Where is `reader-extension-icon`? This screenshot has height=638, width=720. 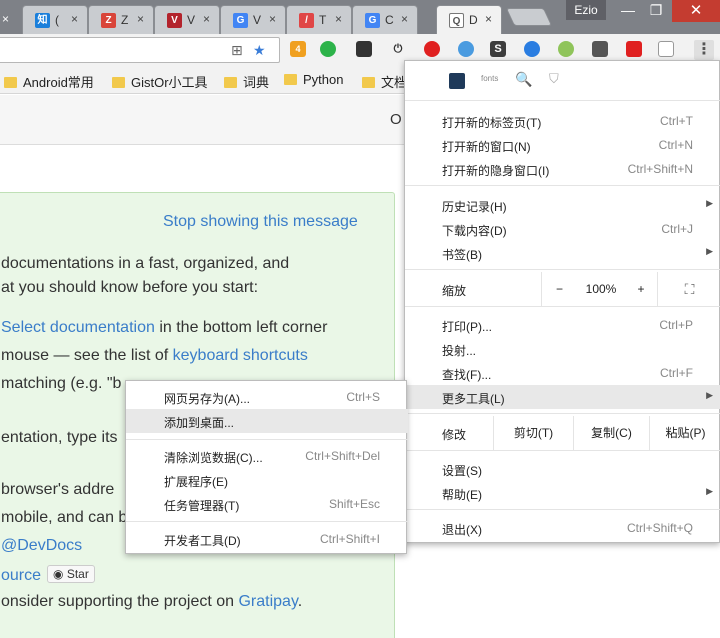 reader-extension-icon is located at coordinates (666, 49).